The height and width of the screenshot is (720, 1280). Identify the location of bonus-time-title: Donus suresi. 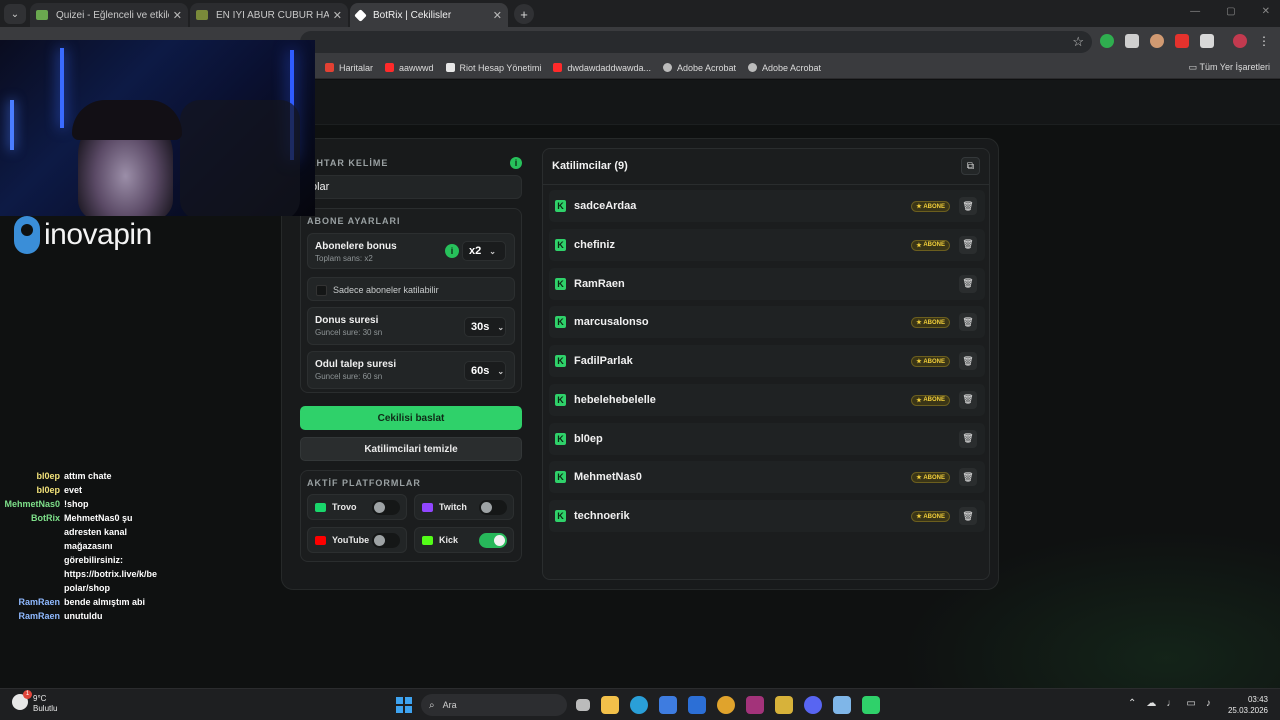
(347, 320).